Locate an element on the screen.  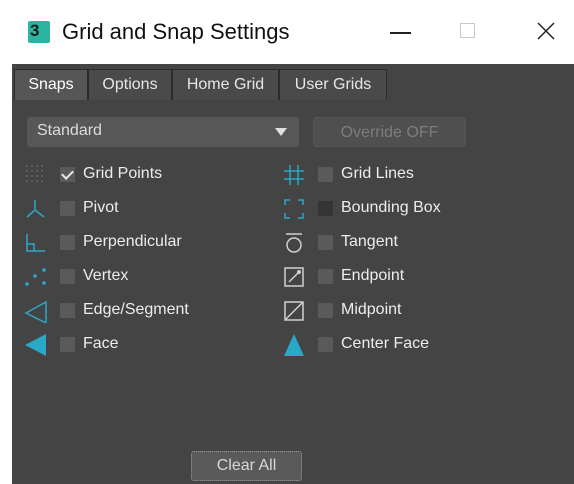
vertex-checkbox is located at coordinates (67, 276).